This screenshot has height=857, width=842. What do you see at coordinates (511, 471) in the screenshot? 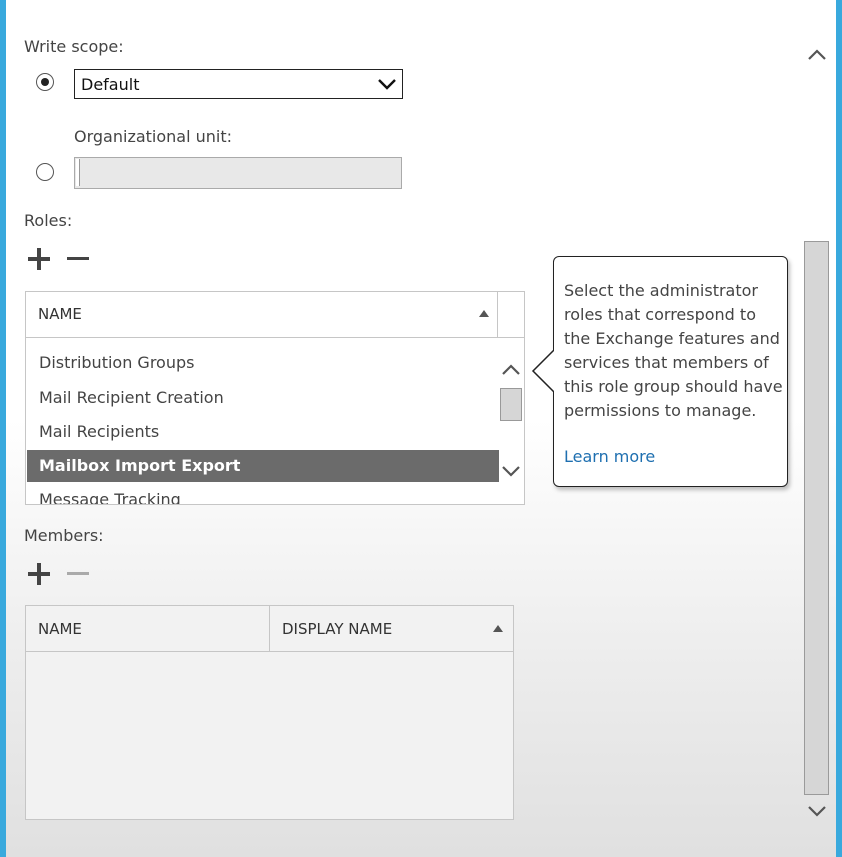
I see `roles-scroll-down-icon` at bounding box center [511, 471].